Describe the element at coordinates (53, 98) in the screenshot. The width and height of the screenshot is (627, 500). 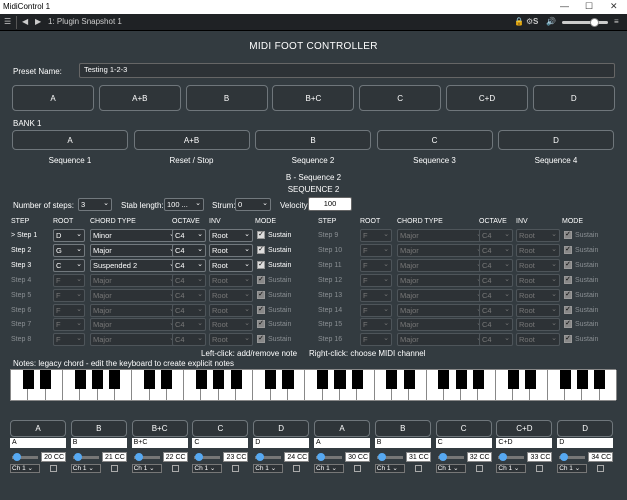
I see `top-button-a: A` at that location.